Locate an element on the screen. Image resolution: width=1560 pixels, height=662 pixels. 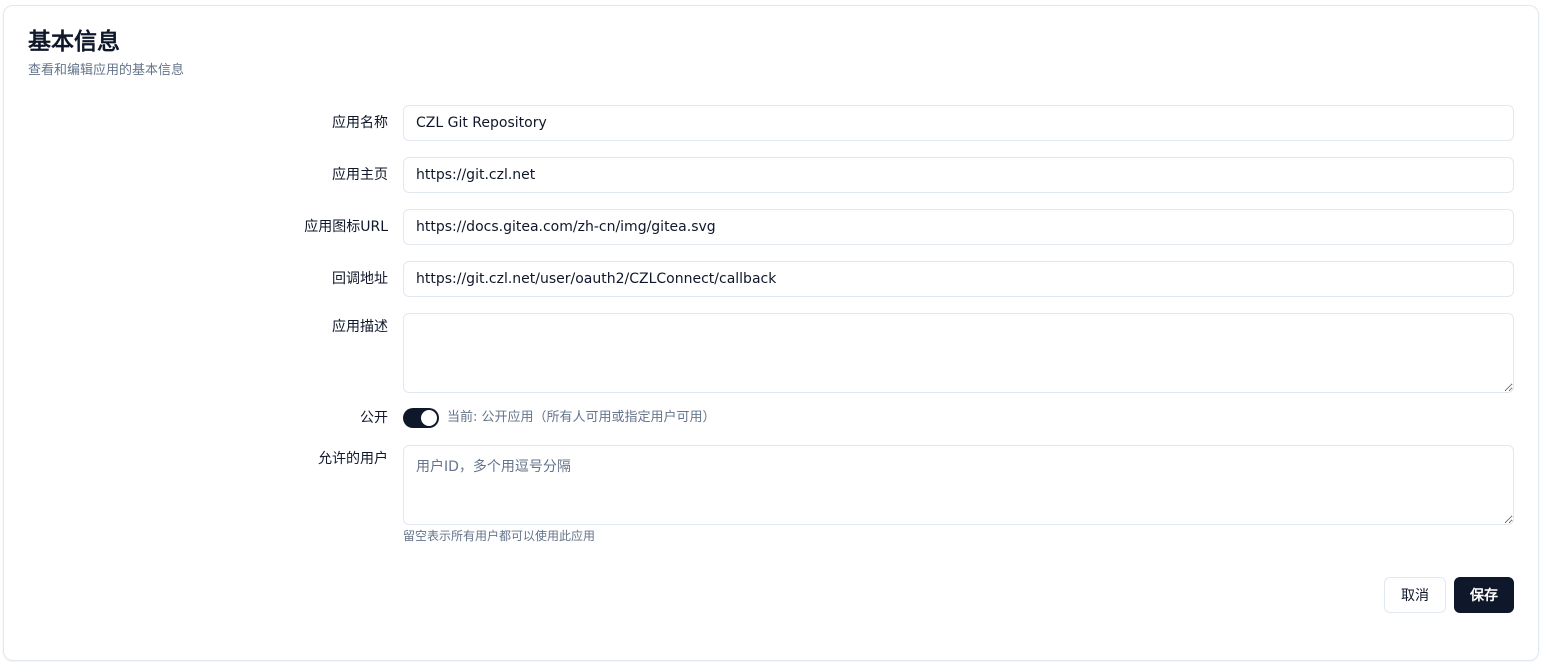
card-title: 基本信息 is located at coordinates (74, 42).